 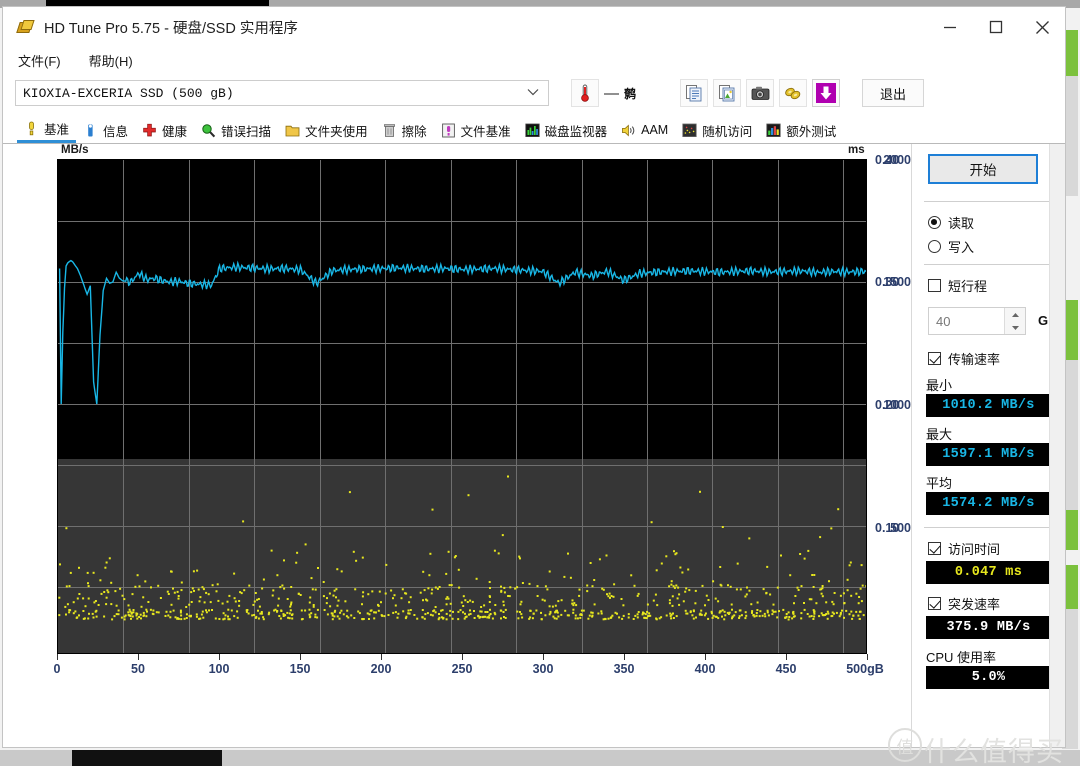 What do you see at coordinates (983, 169) in the screenshot?
I see `start-button: 开始` at bounding box center [983, 169].